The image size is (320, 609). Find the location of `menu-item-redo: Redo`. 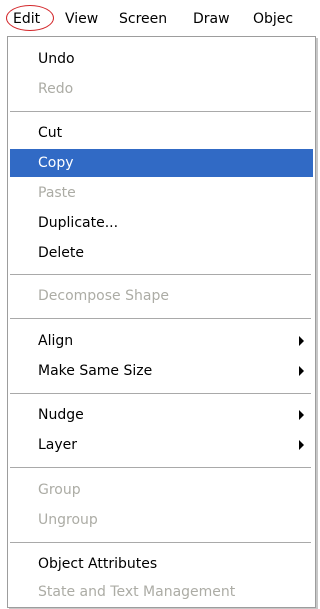

menu-item-redo: Redo is located at coordinates (161, 89).